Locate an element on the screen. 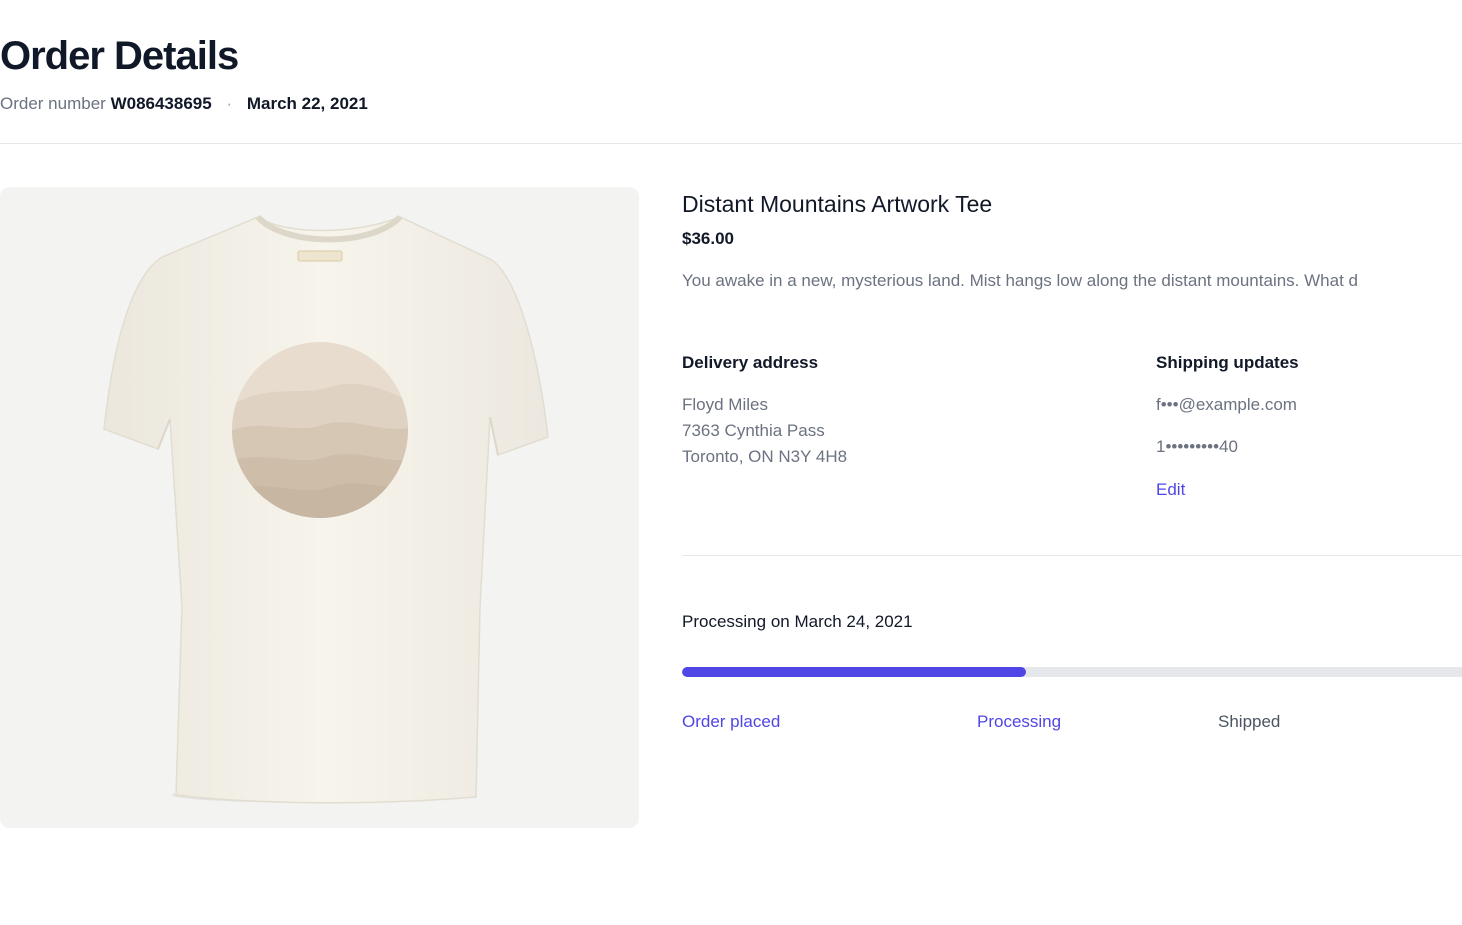 This screenshot has height=925, width=1462. product-price: $36.00 is located at coordinates (708, 238).